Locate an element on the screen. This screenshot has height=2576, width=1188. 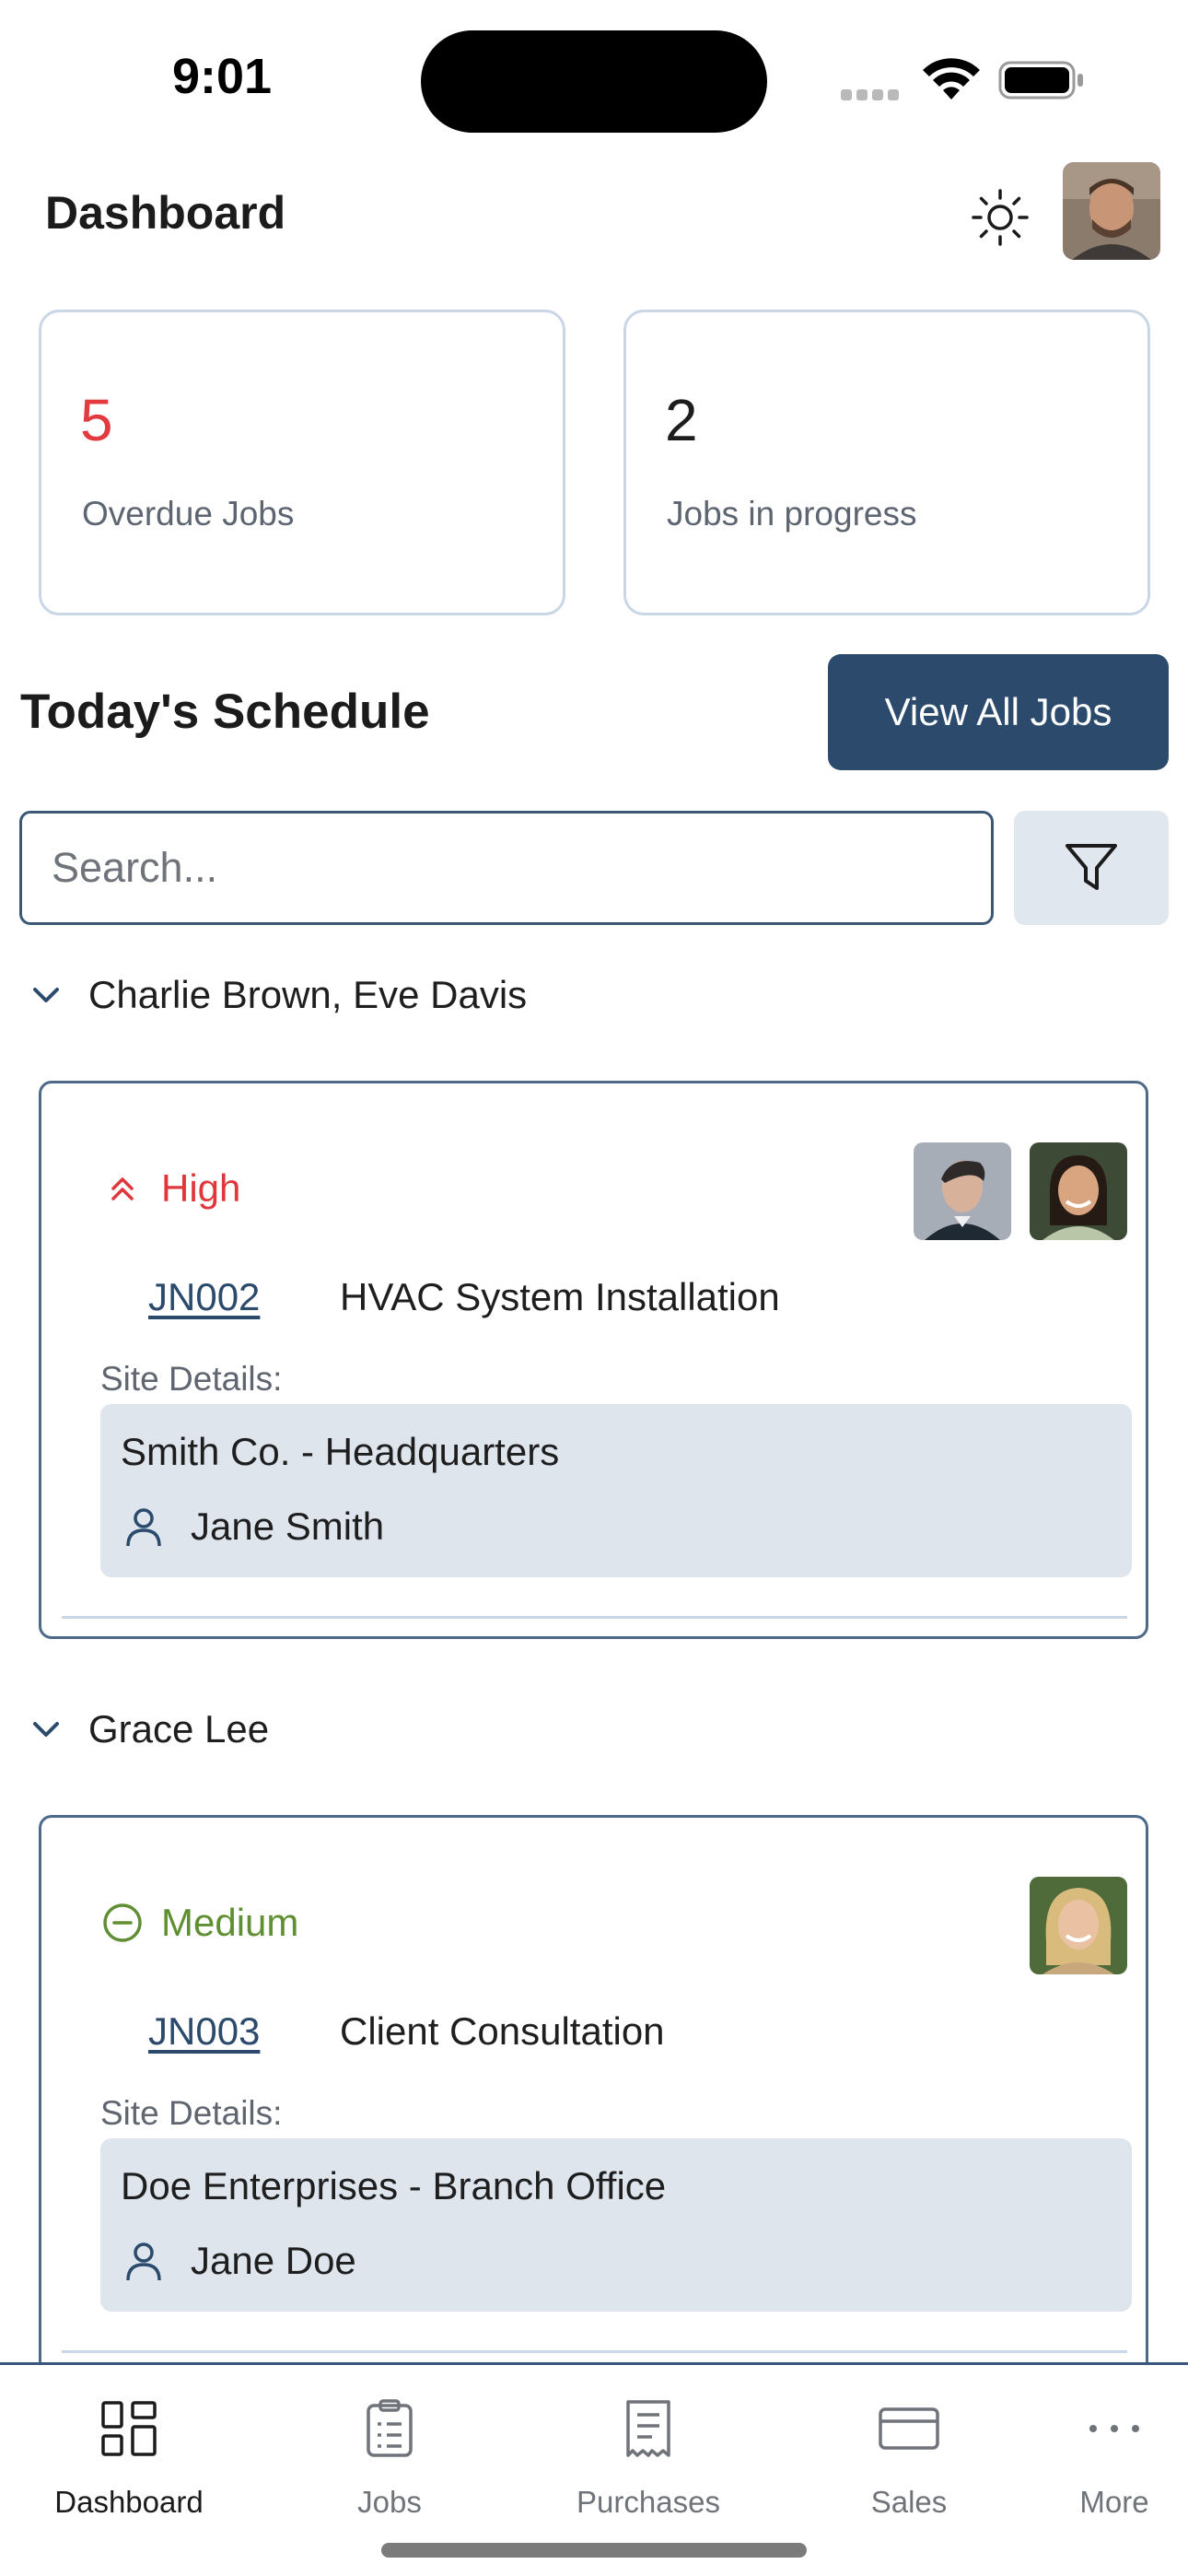
site-details-box: Smith Co. - Headquarters Jane Smith is located at coordinates (616, 1490).